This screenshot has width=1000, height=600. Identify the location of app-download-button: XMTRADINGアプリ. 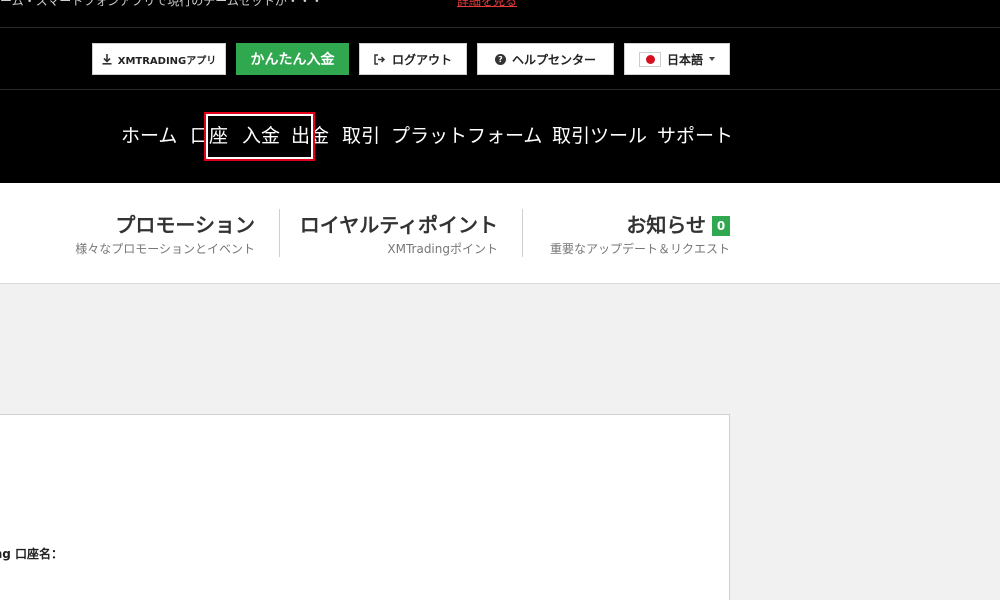
(159, 59).